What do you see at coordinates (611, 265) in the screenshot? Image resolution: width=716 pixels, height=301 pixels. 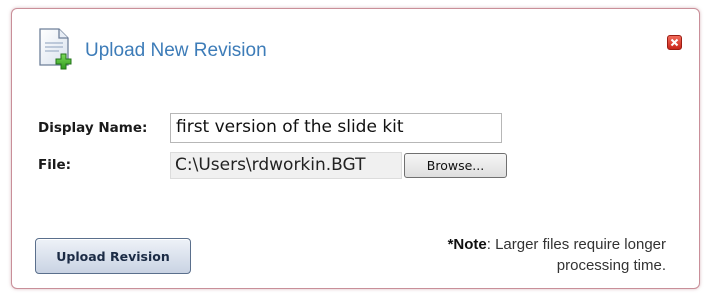 I see `note-line2: processing time.` at bounding box center [611, 265].